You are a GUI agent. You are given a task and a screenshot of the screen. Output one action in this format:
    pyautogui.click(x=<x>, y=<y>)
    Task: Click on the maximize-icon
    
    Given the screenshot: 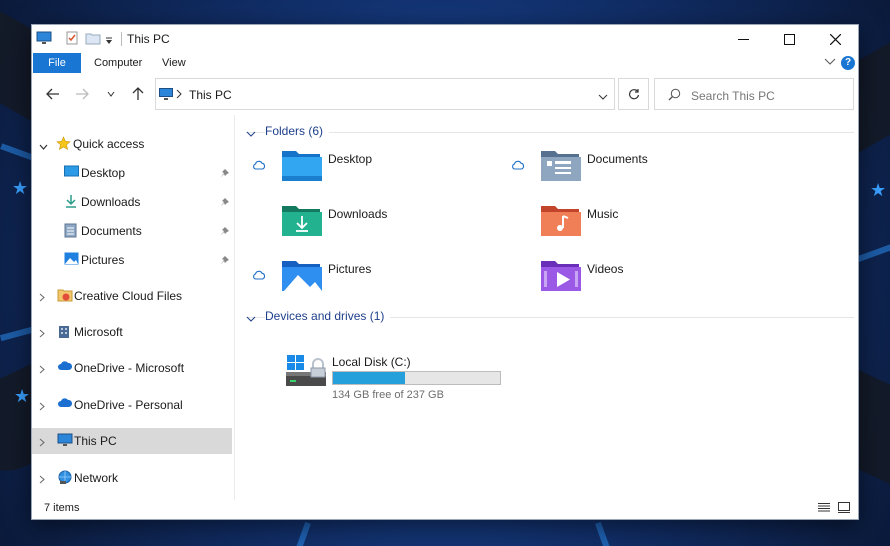 What is the action you would take?
    pyautogui.click(x=789, y=39)
    